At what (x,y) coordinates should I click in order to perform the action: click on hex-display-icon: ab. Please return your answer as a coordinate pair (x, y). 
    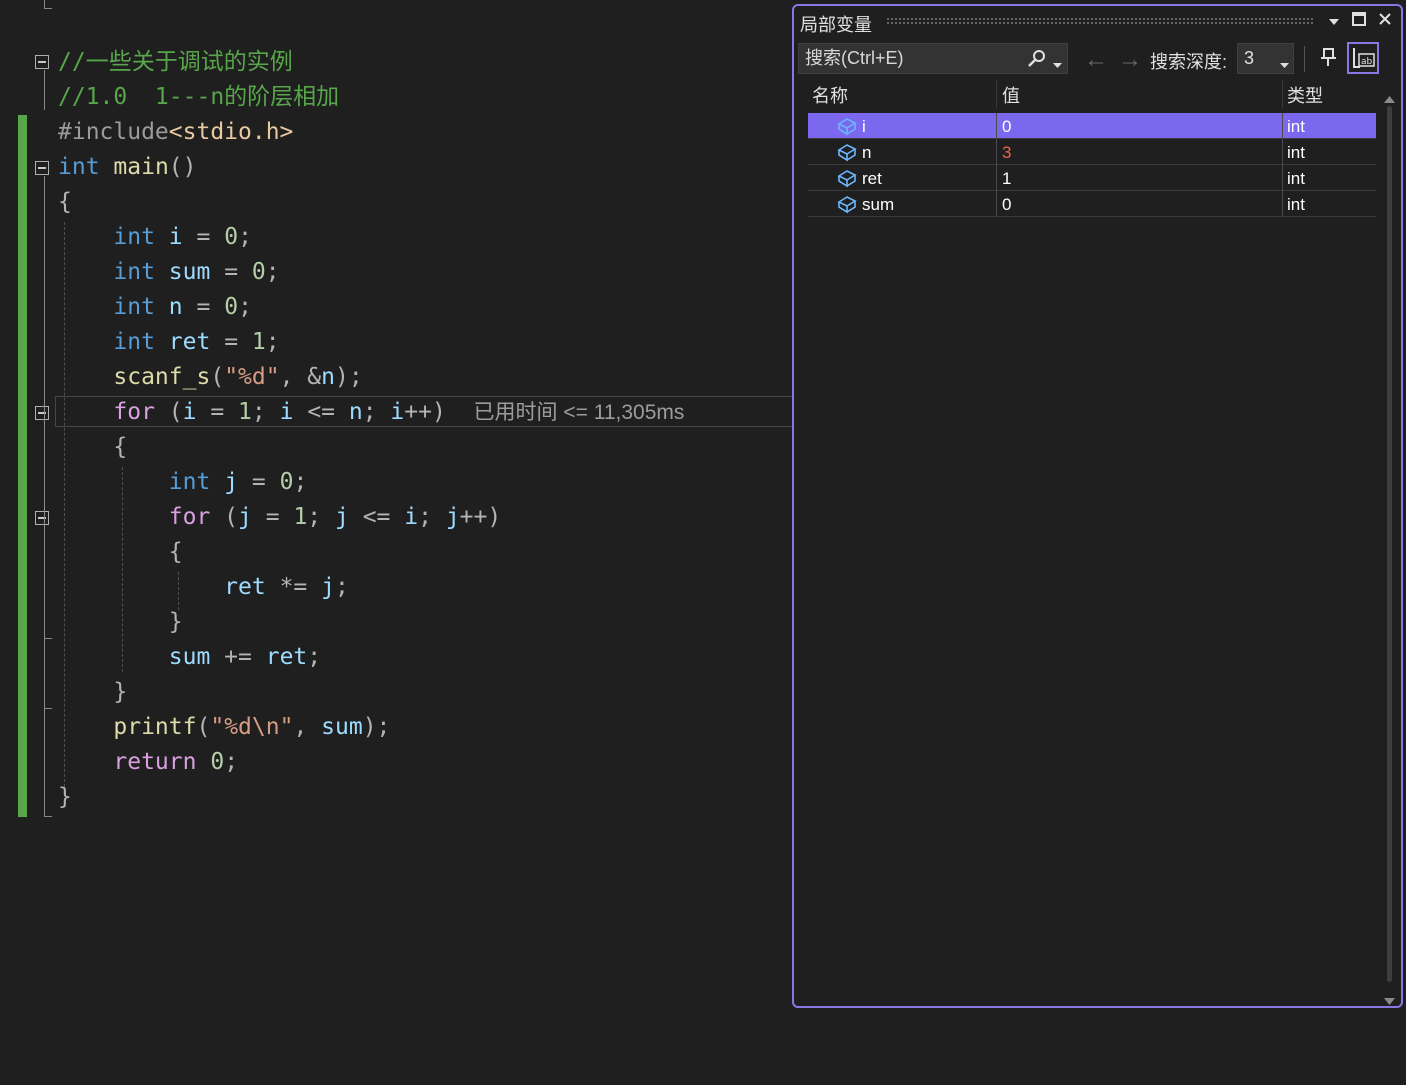
    Looking at the image, I should click on (1363, 58).